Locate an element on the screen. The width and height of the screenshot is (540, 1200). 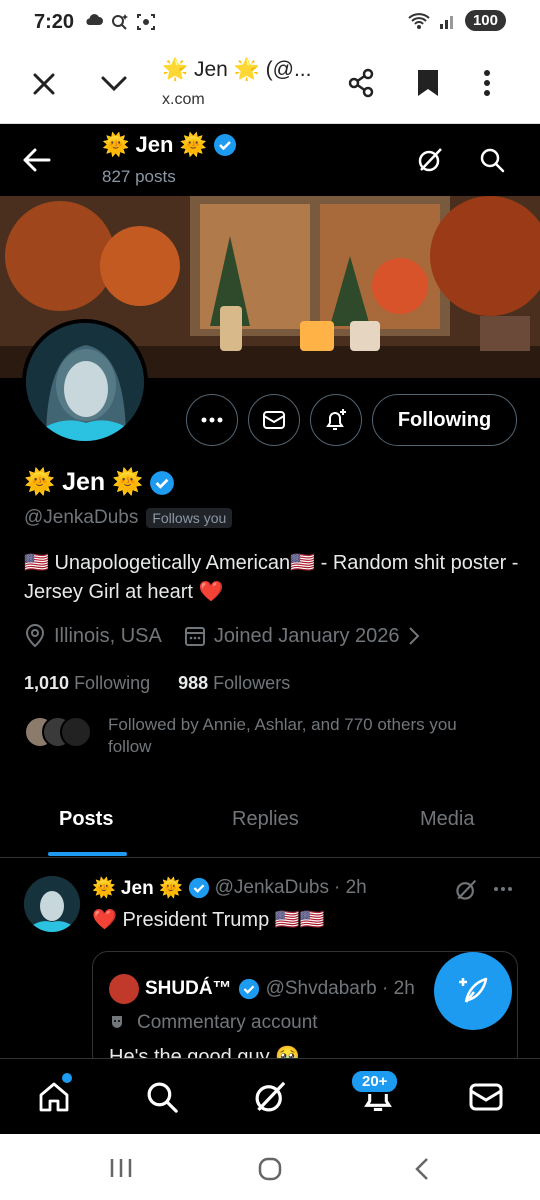
follows-you-badge: Follows you is located at coordinates (189, 518).